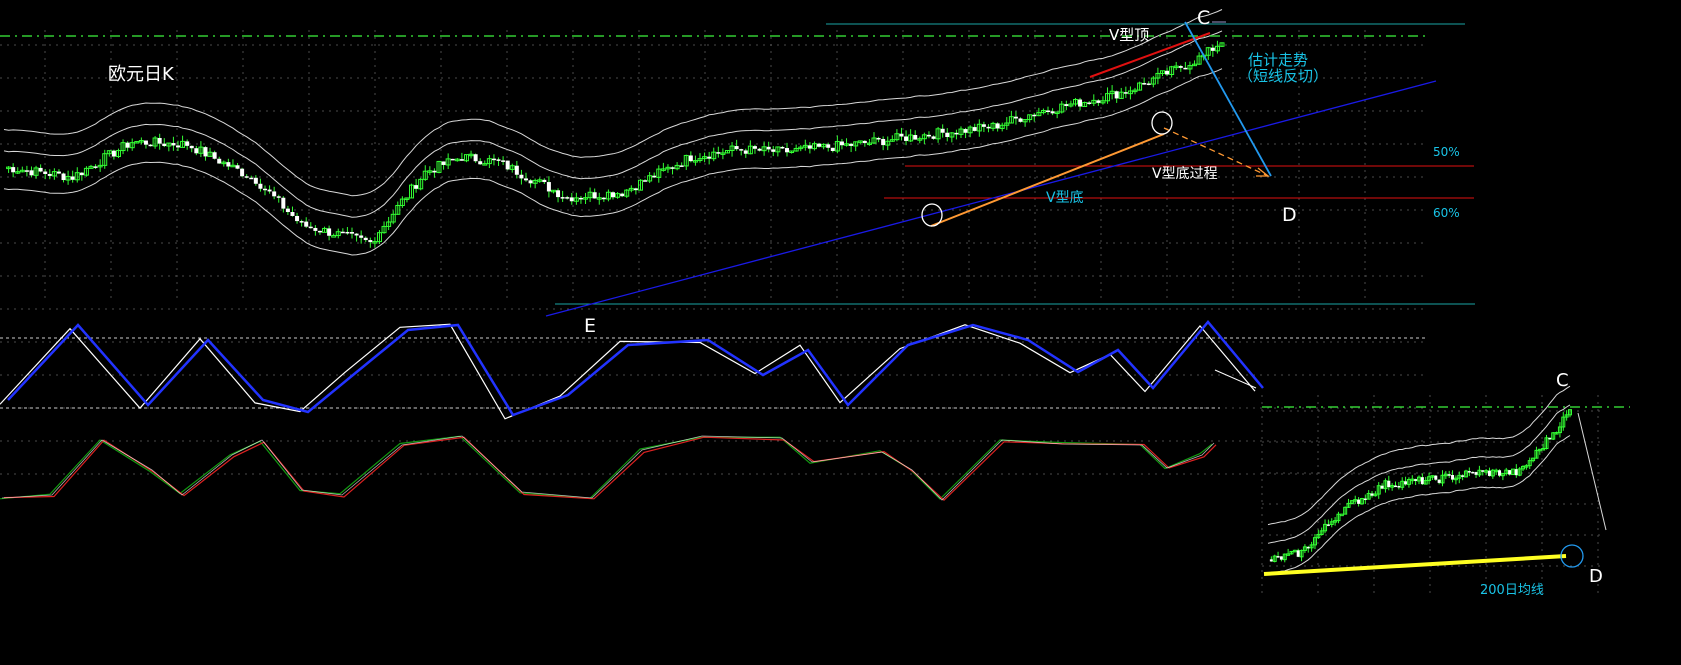  What do you see at coordinates (1228, 99) in the screenshot?
I see `forecast-line` at bounding box center [1228, 99].